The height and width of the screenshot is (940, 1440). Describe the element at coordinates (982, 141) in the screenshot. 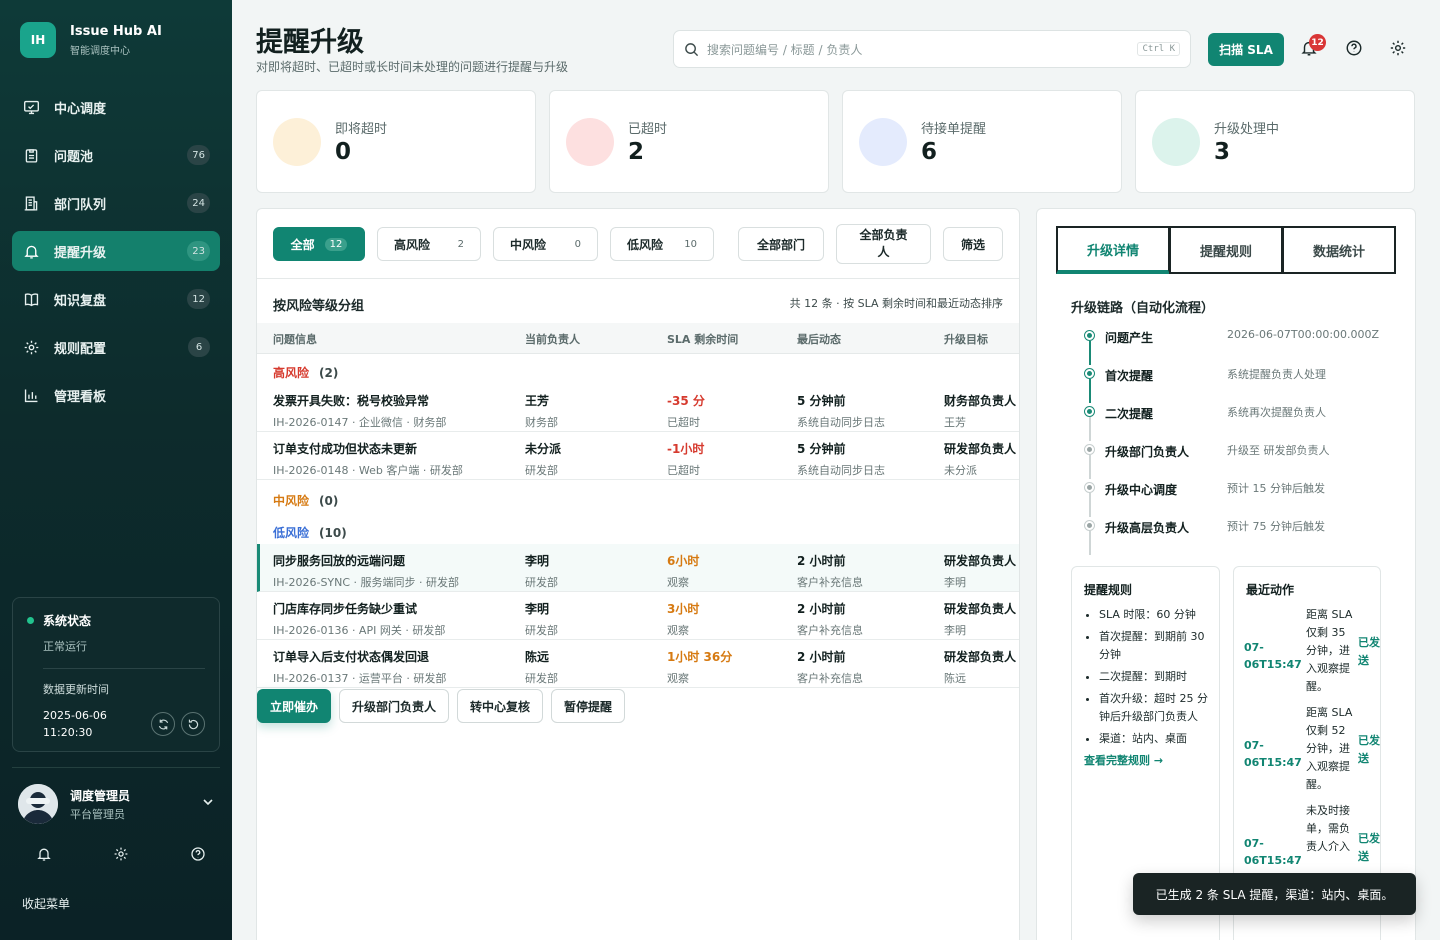

I see `stat-card-pending-accept: 待接单提醒 6` at that location.